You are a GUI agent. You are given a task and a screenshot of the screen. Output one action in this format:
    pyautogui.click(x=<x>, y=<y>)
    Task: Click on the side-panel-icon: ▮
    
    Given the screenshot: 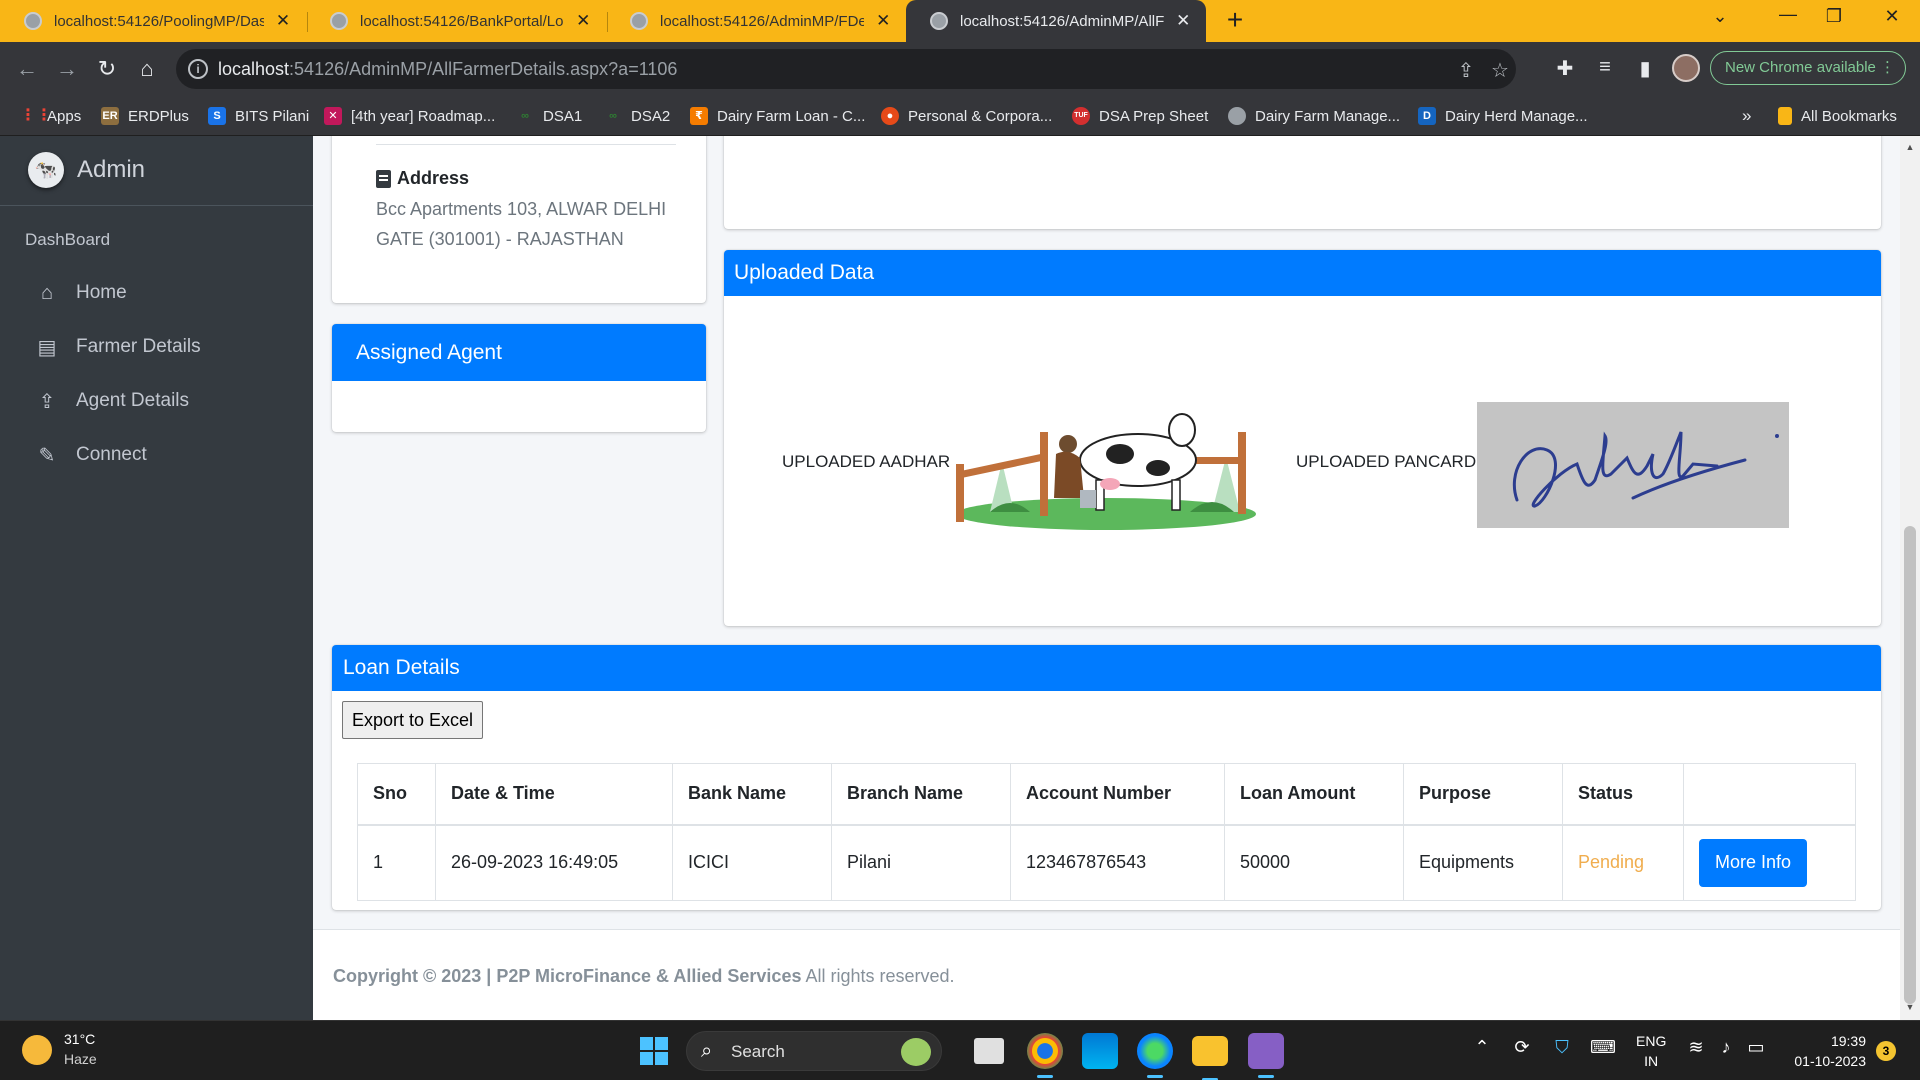 What is the action you would take?
    pyautogui.click(x=1645, y=68)
    